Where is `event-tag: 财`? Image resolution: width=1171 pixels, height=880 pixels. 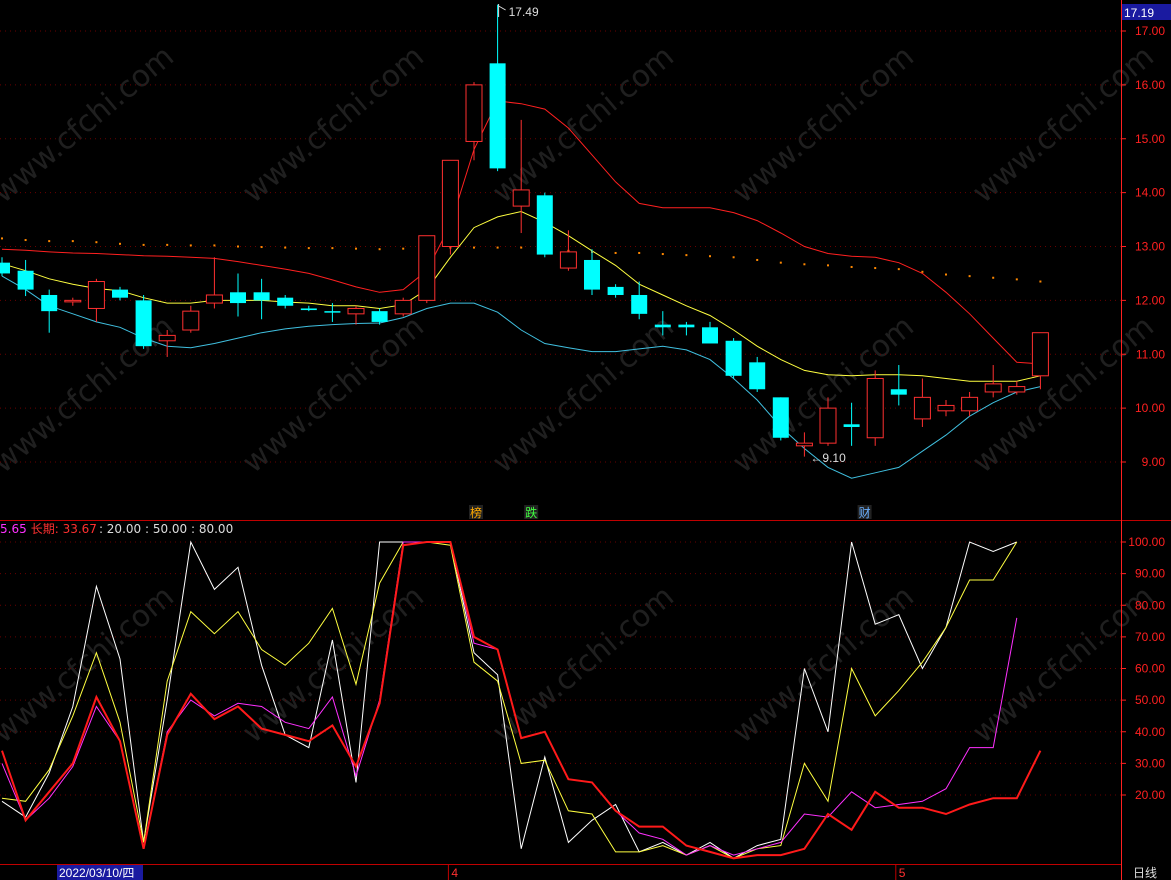 event-tag: 财 is located at coordinates (865, 513).